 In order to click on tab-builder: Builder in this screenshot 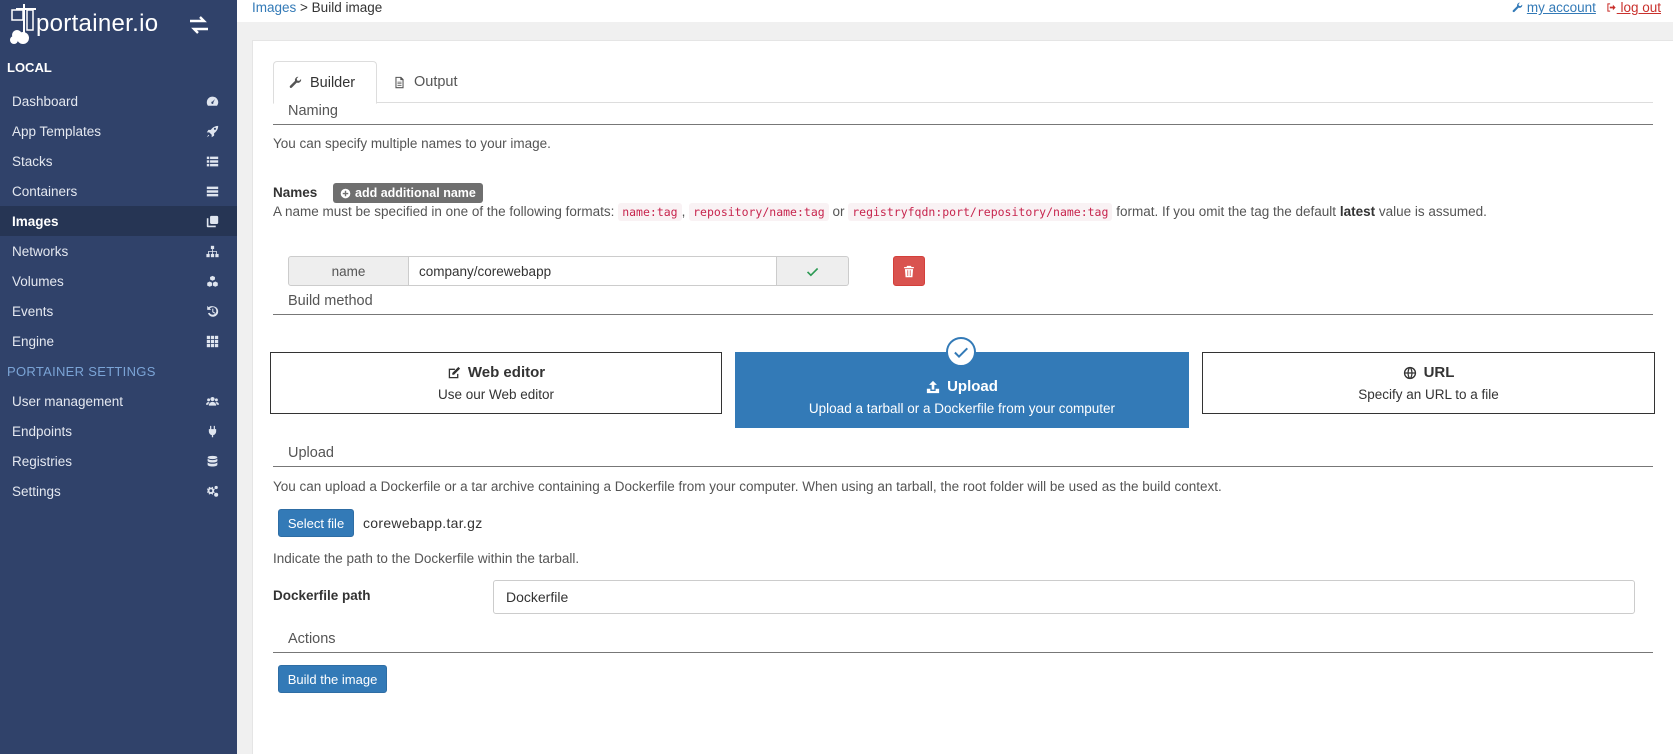, I will do `click(325, 82)`.